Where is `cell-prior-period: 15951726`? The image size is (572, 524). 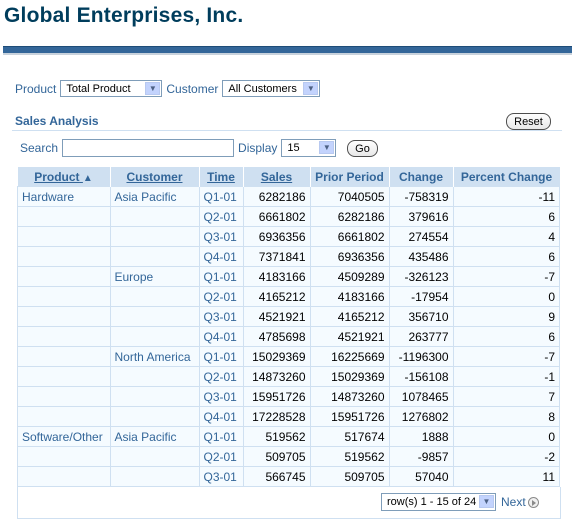 cell-prior-period: 15951726 is located at coordinates (349, 416).